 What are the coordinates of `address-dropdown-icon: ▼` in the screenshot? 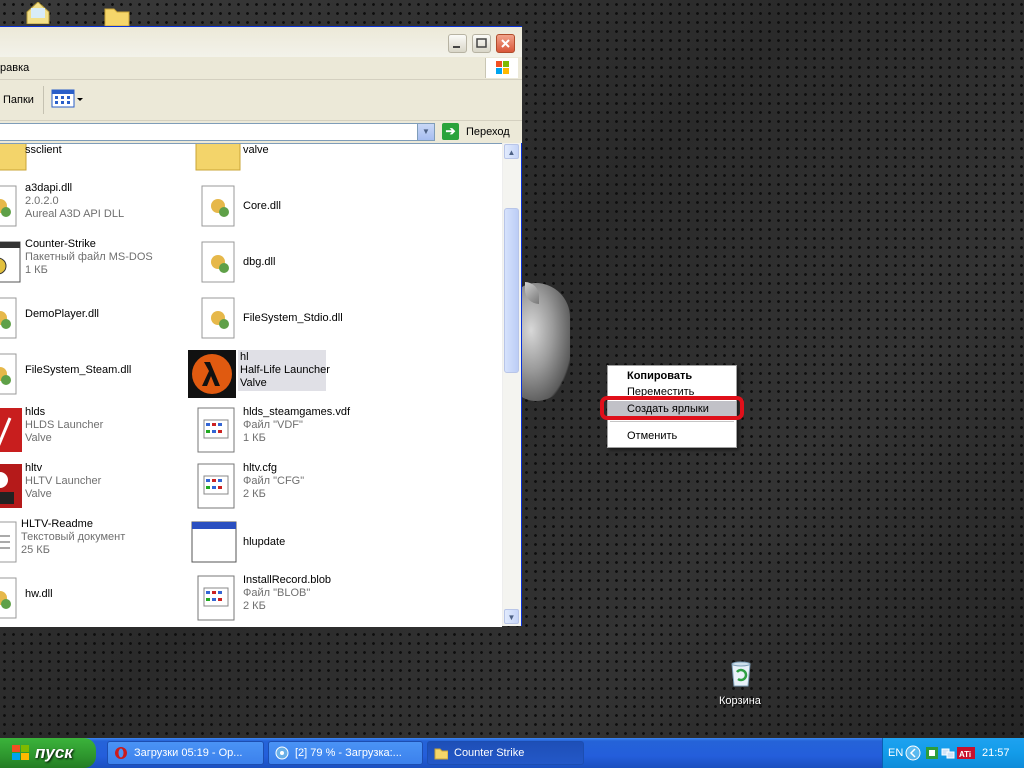 It's located at (425, 132).